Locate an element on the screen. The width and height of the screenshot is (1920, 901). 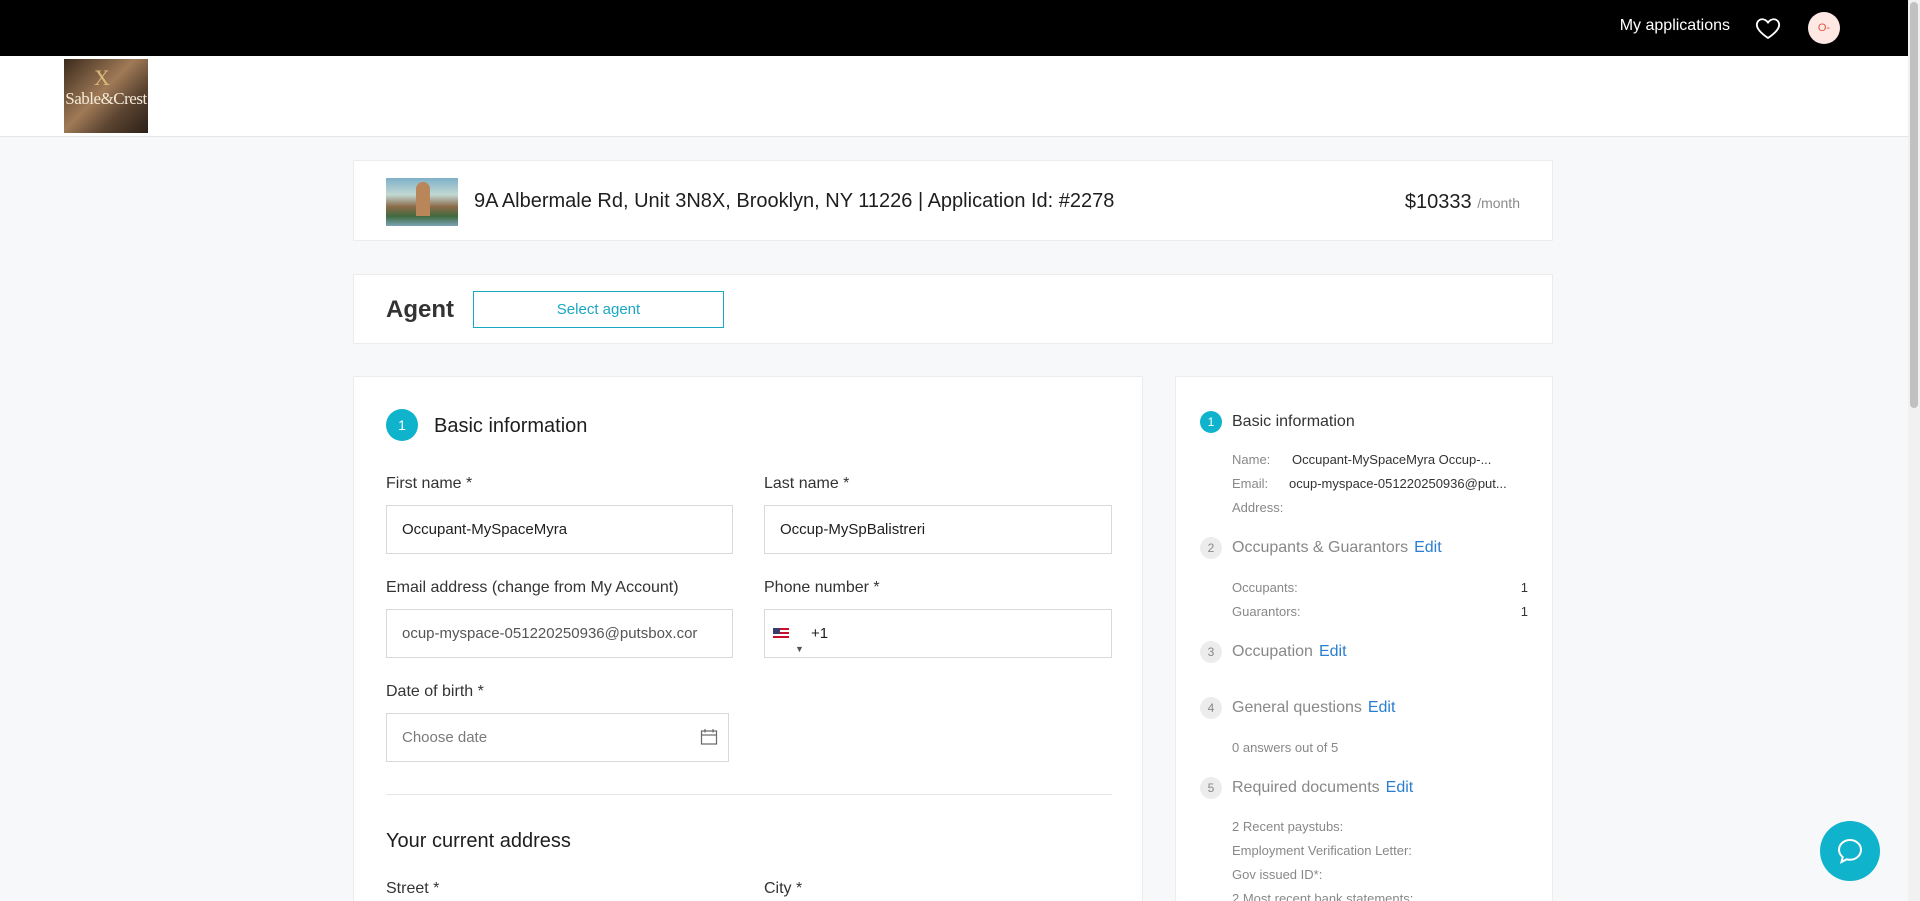
last-name-label: Last name * is located at coordinates (807, 483).